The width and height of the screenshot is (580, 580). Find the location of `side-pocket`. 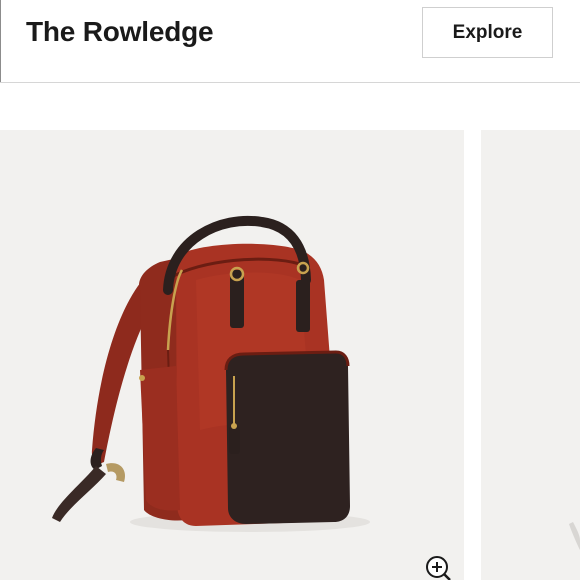

side-pocket is located at coordinates (160, 438).